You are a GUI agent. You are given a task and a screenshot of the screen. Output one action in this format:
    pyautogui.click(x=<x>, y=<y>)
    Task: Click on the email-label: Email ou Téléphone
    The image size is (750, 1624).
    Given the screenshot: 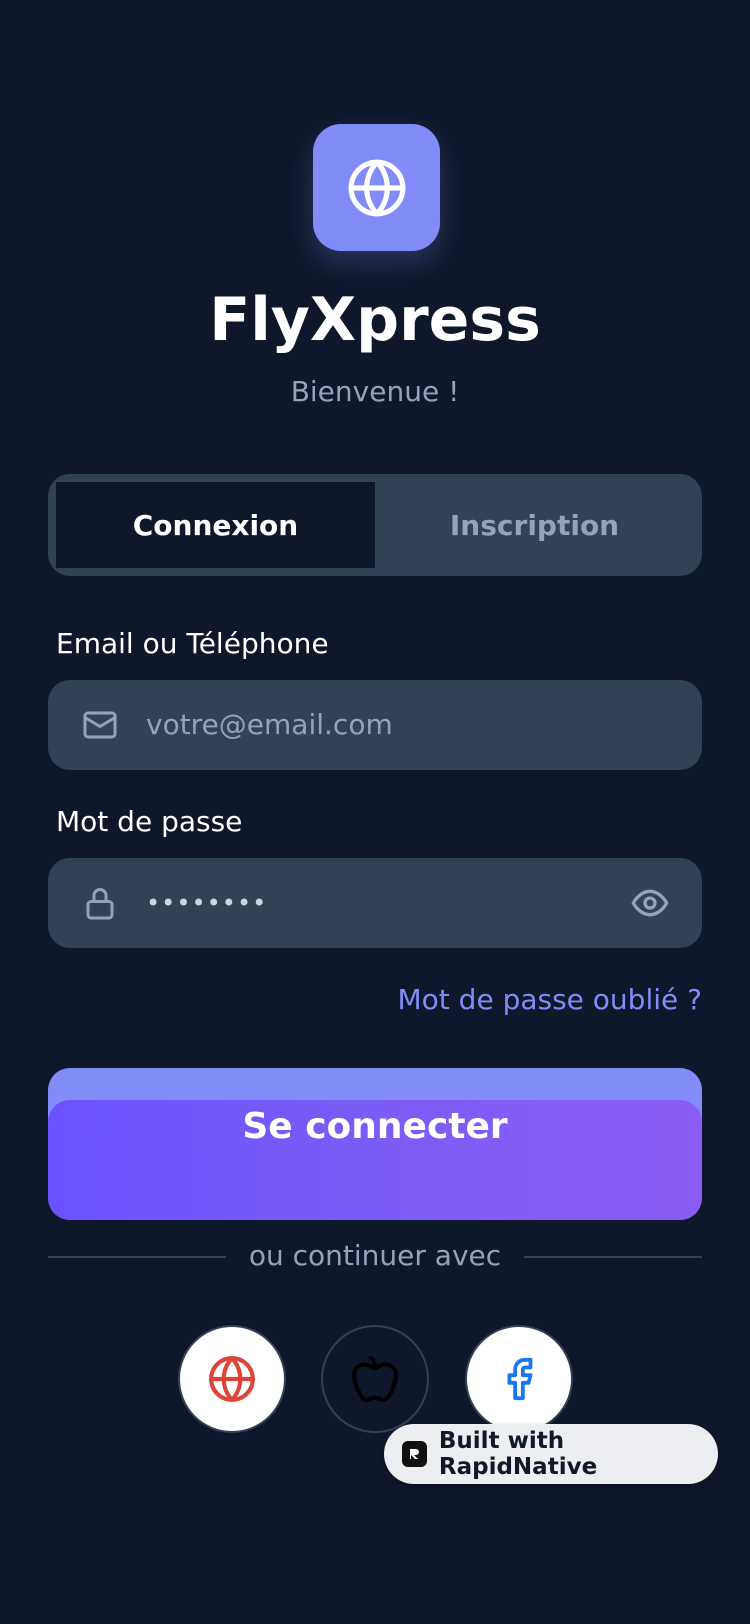 What is the action you would take?
    pyautogui.click(x=192, y=643)
    